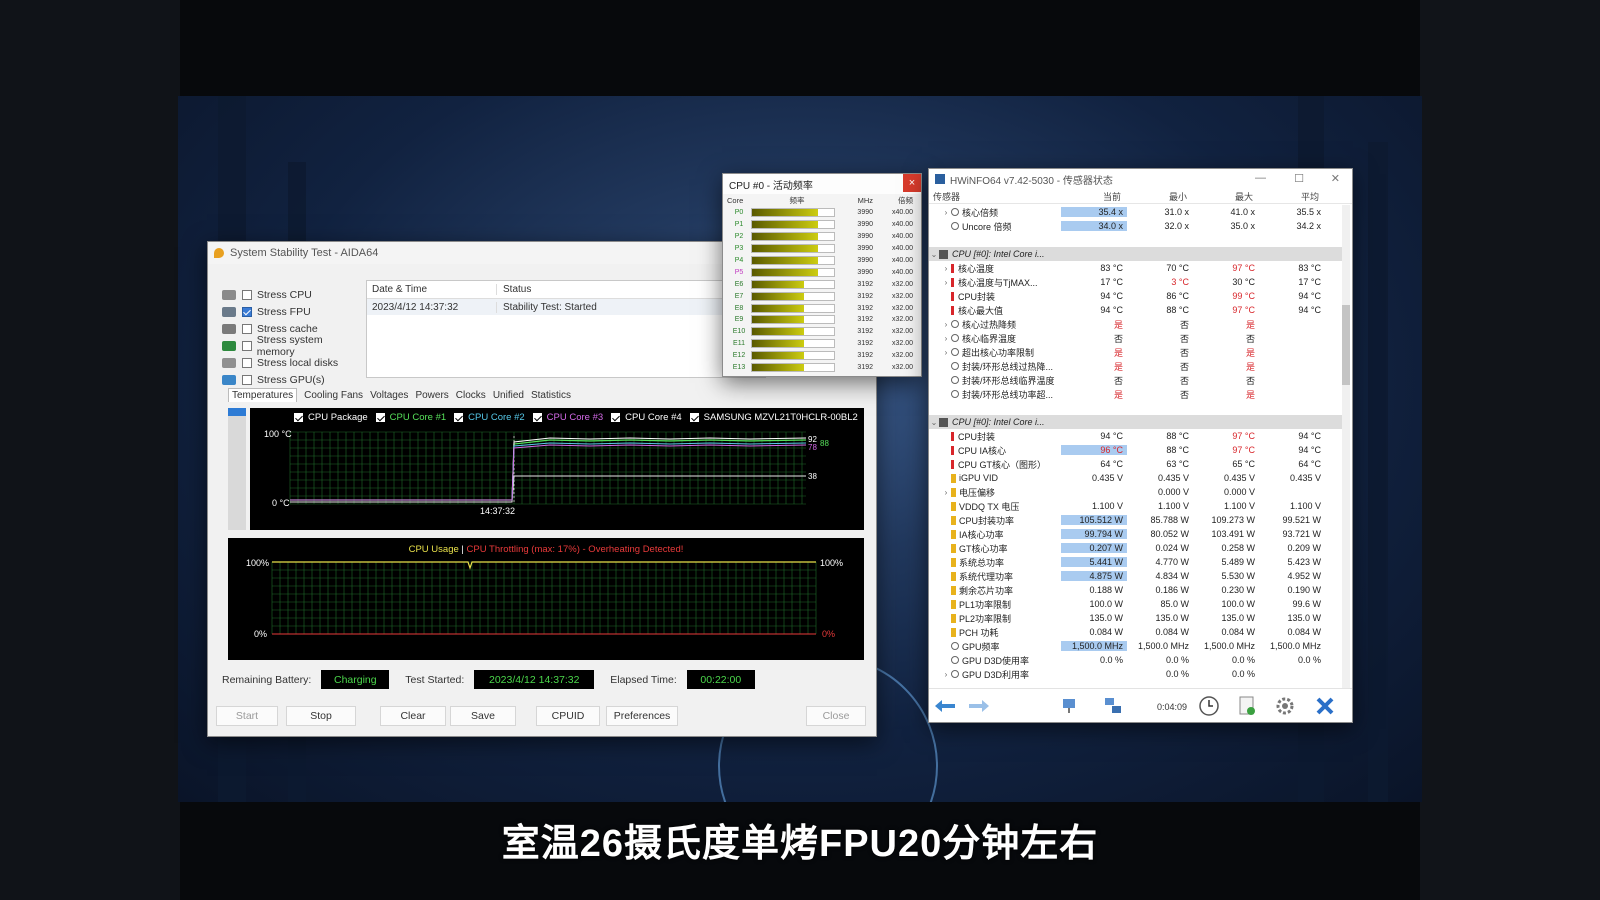 The image size is (1600, 900). I want to click on sensor-row: 封装/环形总线过热降... 是 否 是, so click(1135, 366).